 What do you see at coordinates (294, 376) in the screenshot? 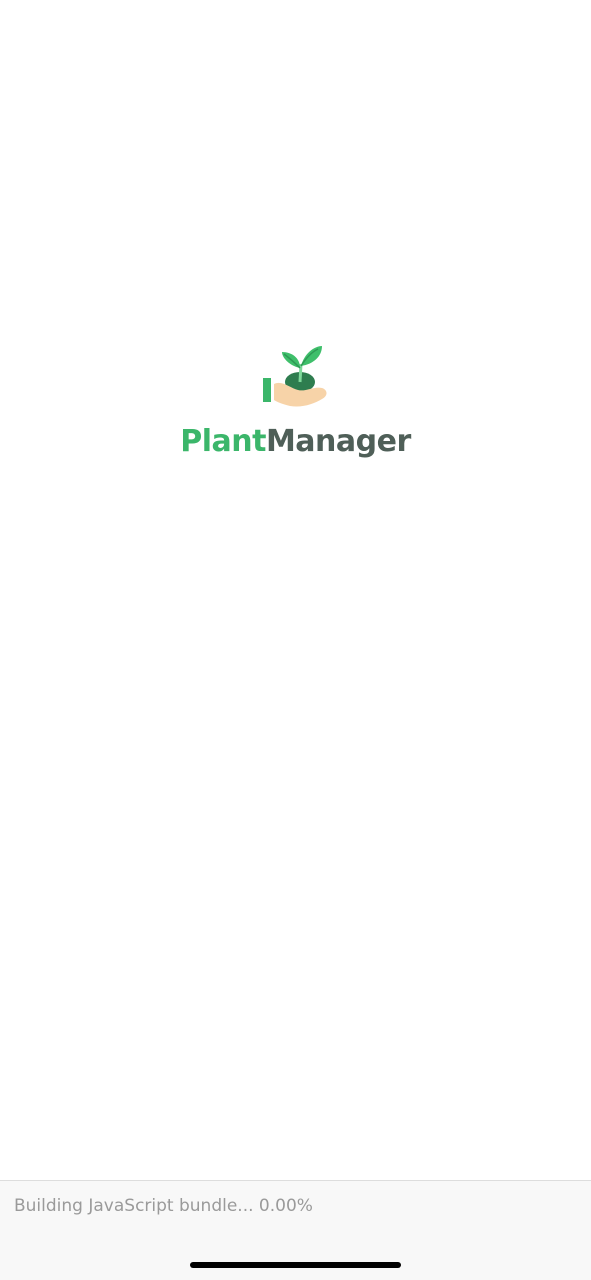
I see `hand-sprout-icon` at bounding box center [294, 376].